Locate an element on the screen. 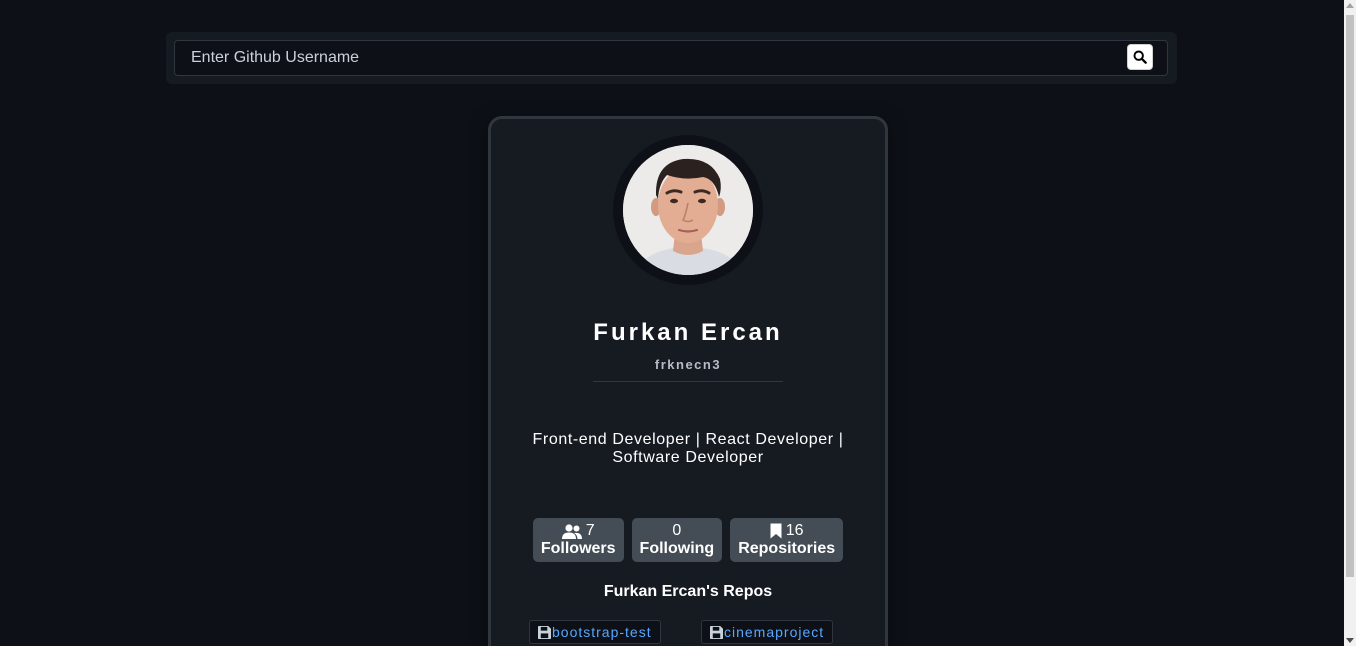 The height and width of the screenshot is (646, 1356). search-button is located at coordinates (1140, 57).